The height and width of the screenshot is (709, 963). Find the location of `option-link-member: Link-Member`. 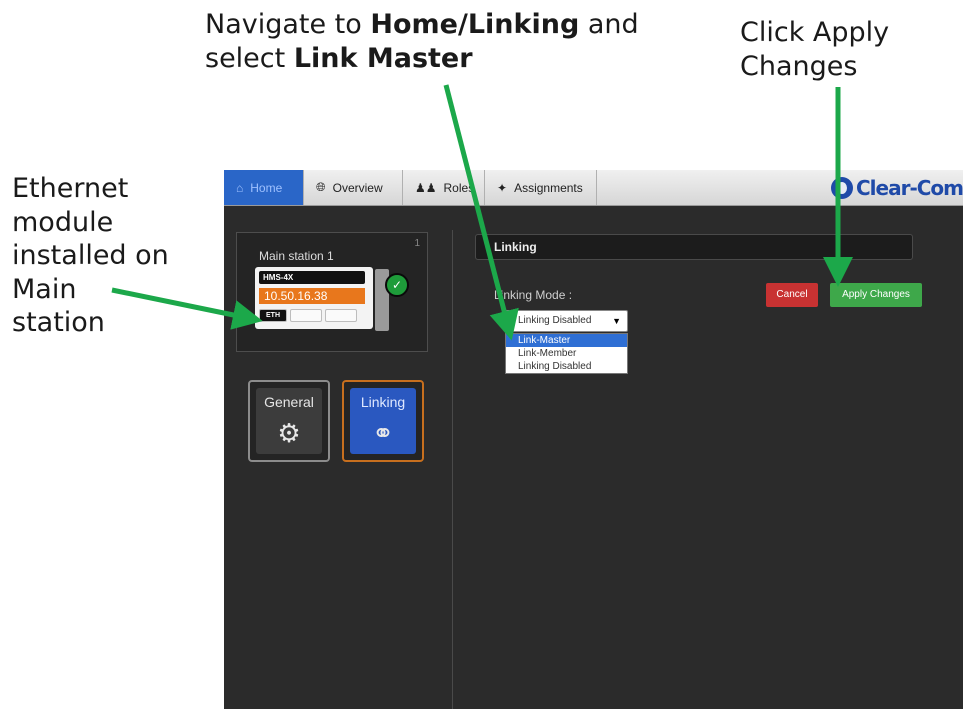

option-link-member: Link-Member is located at coordinates (566, 353).